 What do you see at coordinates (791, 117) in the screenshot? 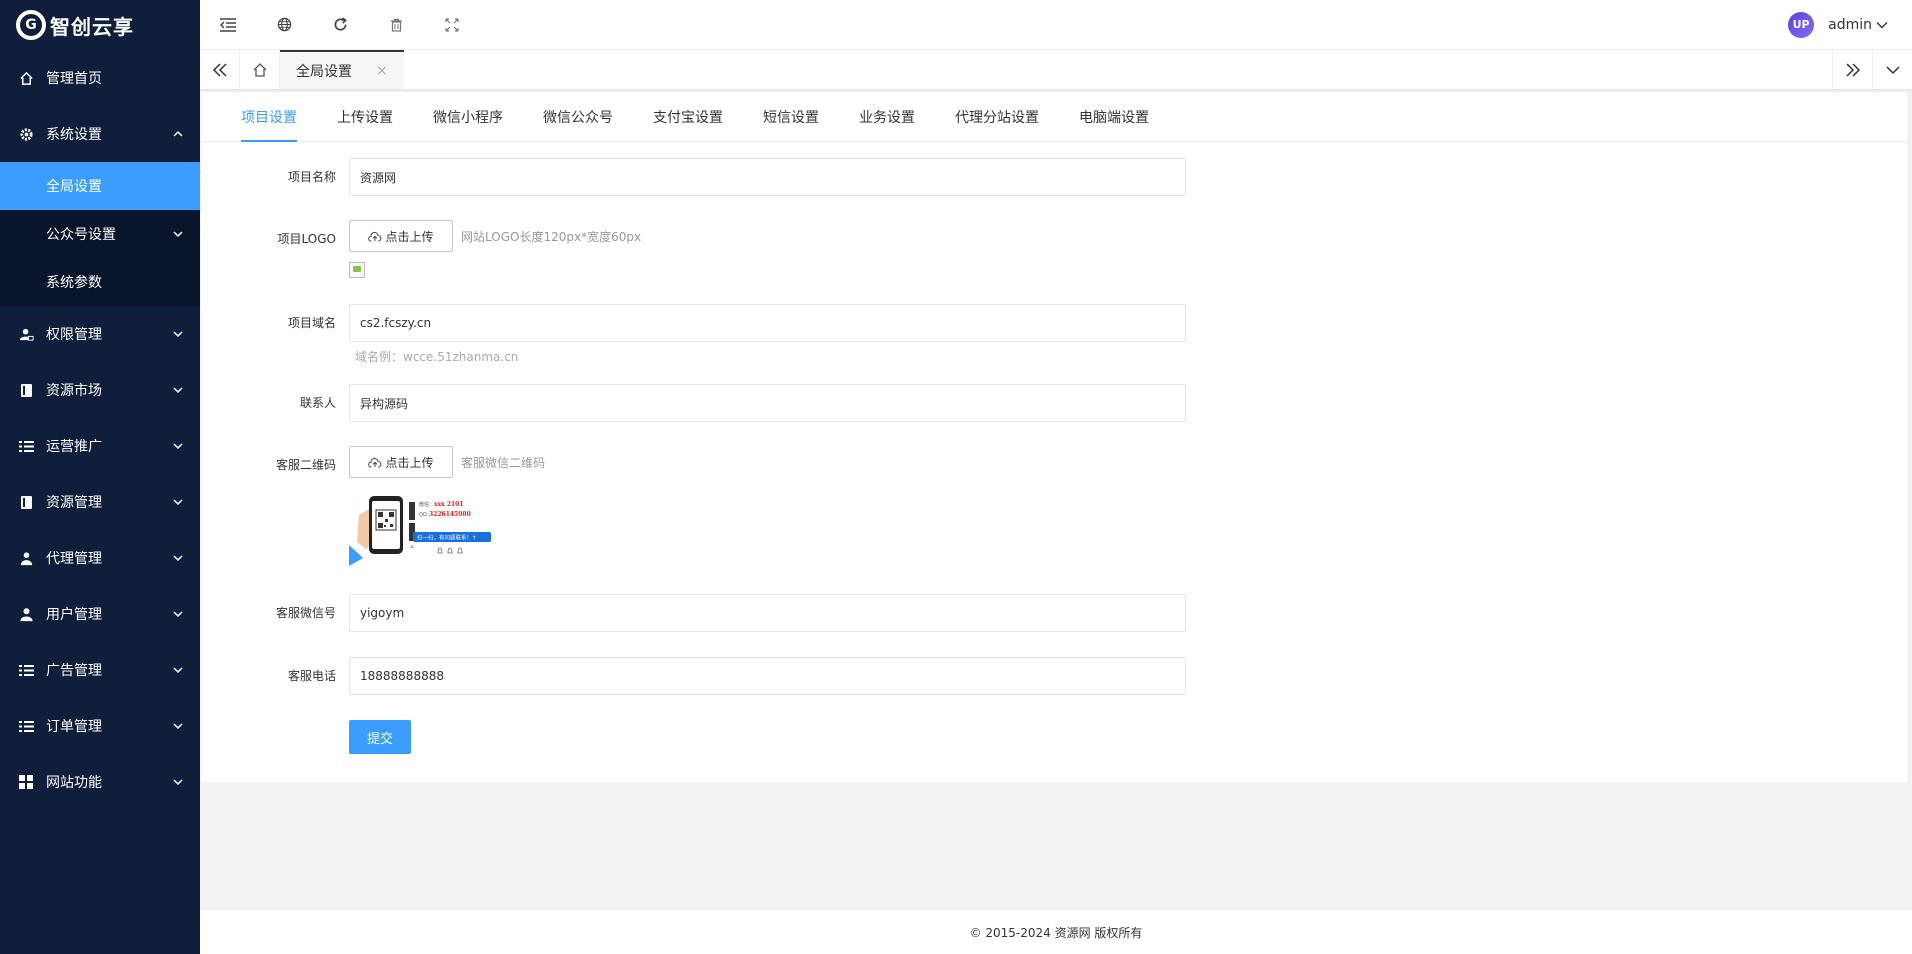
I see `tab-sms-settings: 短信设置` at bounding box center [791, 117].